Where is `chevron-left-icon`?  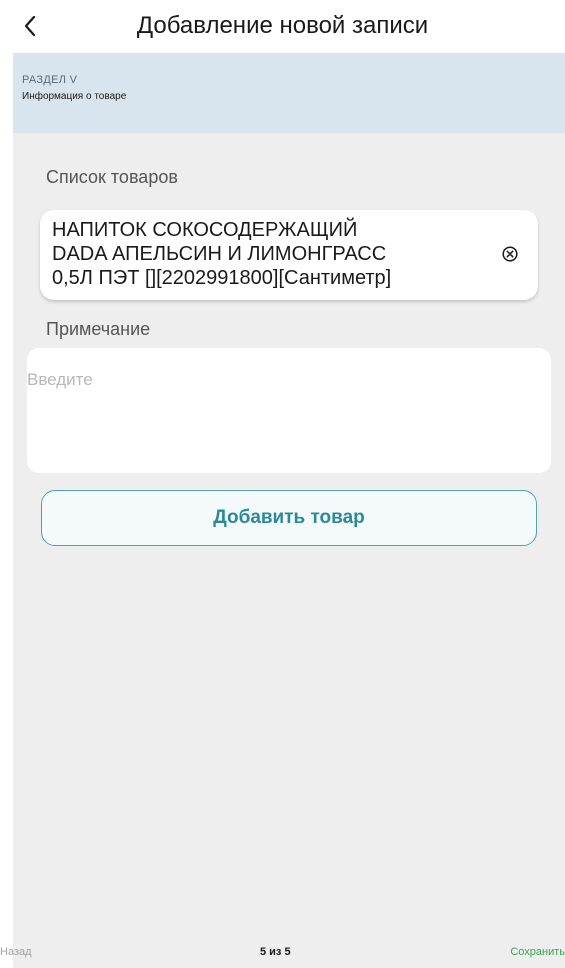 chevron-left-icon is located at coordinates (30, 26).